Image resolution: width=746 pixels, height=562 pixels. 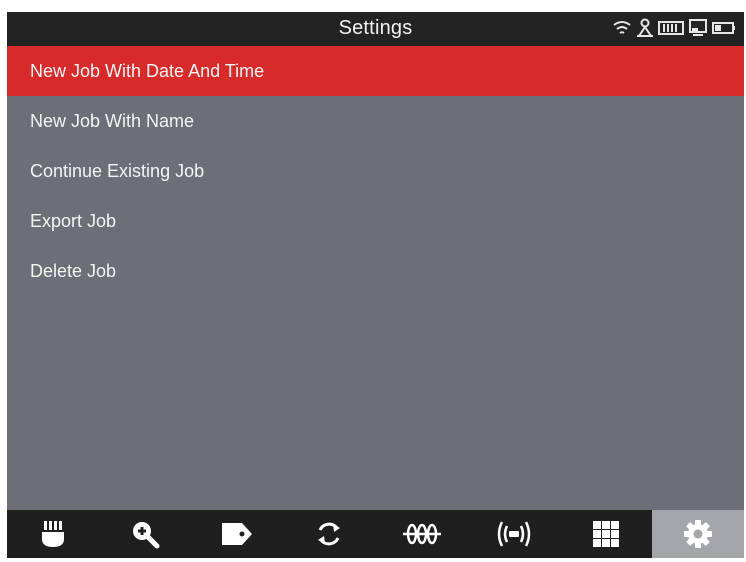 I want to click on nav-wireless-button, so click(x=514, y=534).